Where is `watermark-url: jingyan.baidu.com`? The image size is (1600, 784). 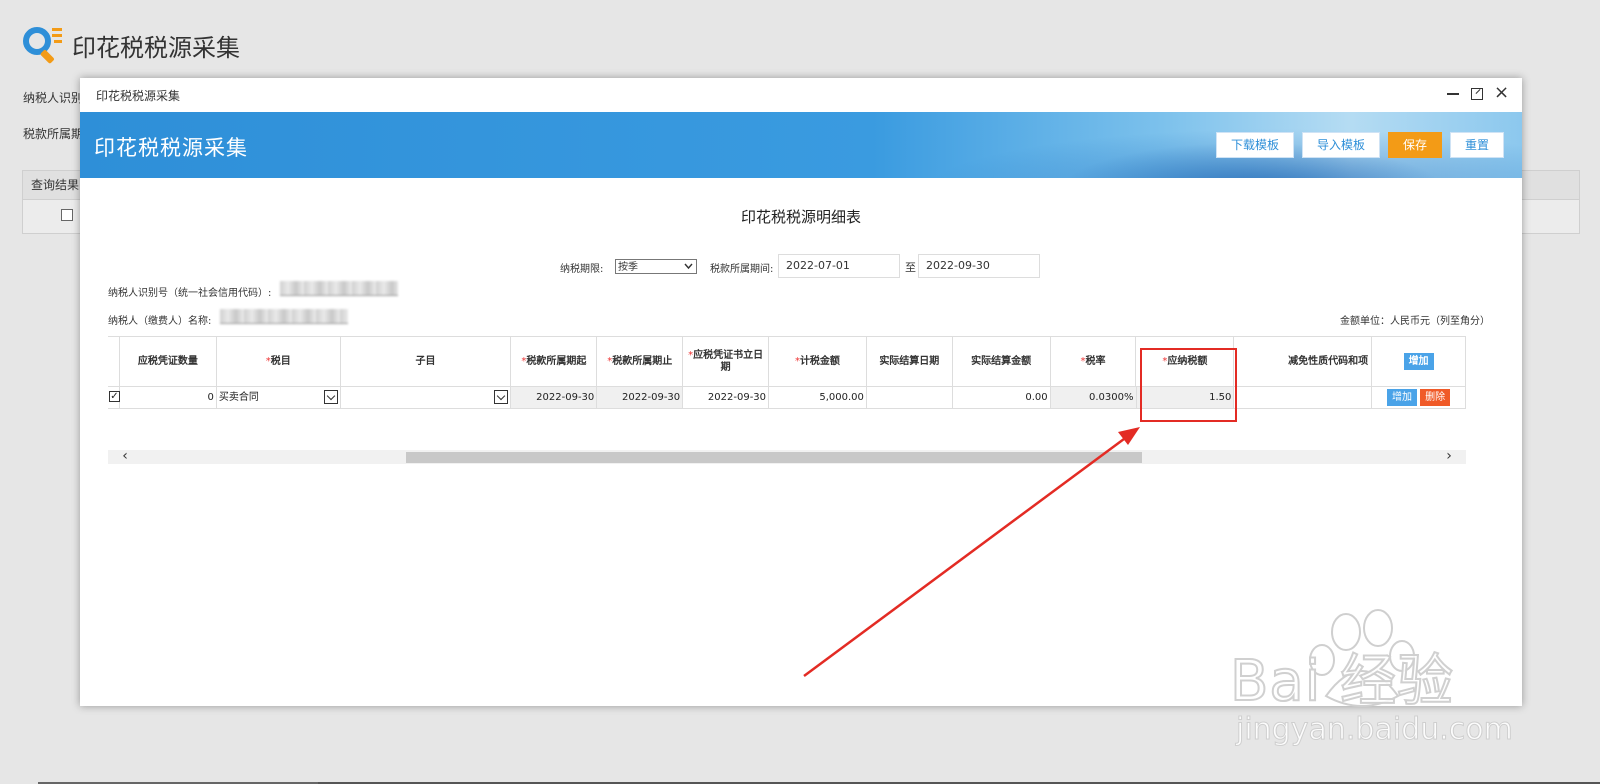
watermark-url: jingyan.baidu.com is located at coordinates (1375, 730).